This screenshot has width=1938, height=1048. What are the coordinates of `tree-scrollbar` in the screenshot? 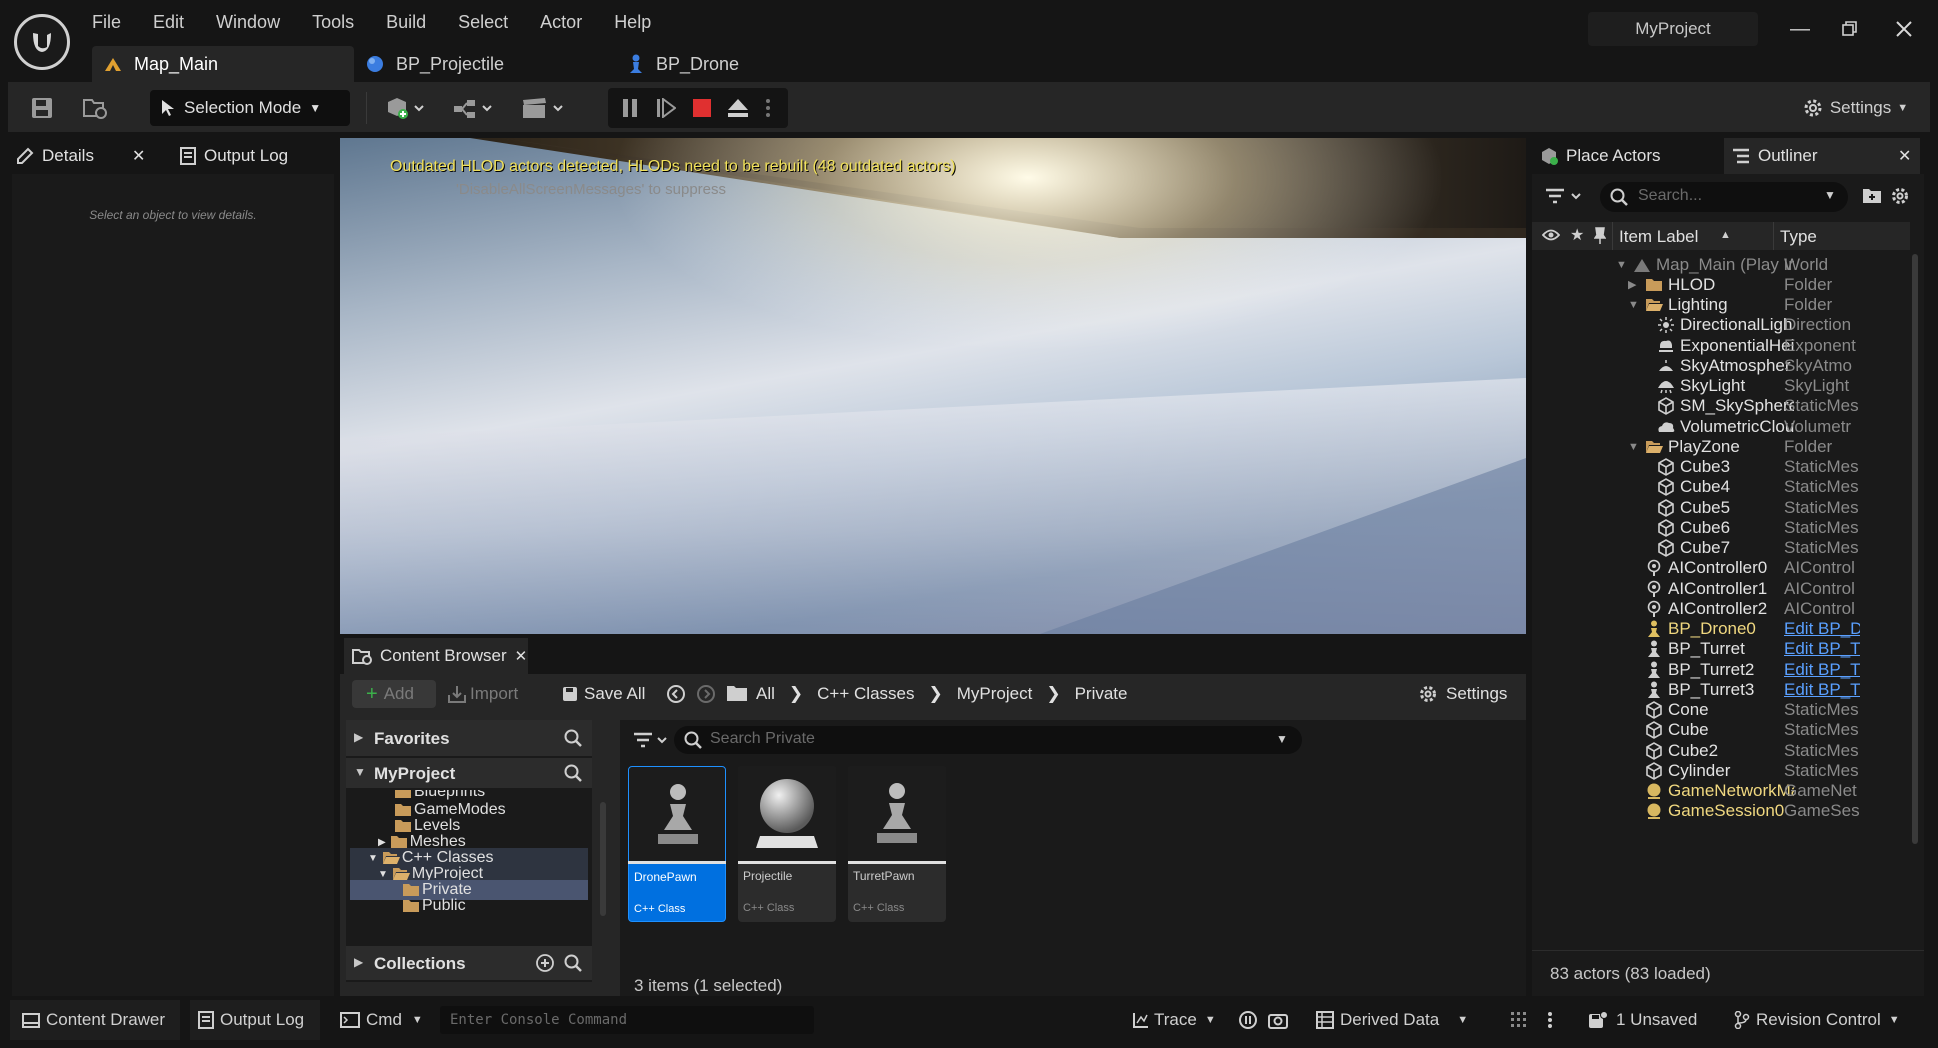 It's located at (603, 859).